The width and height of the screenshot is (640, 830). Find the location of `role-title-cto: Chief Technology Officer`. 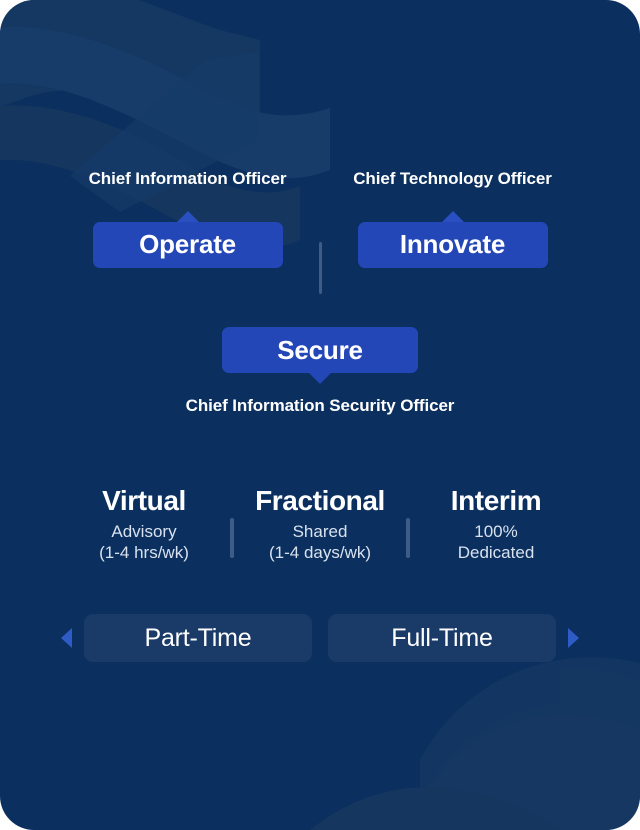

role-title-cto: Chief Technology Officer is located at coordinates (452, 178).